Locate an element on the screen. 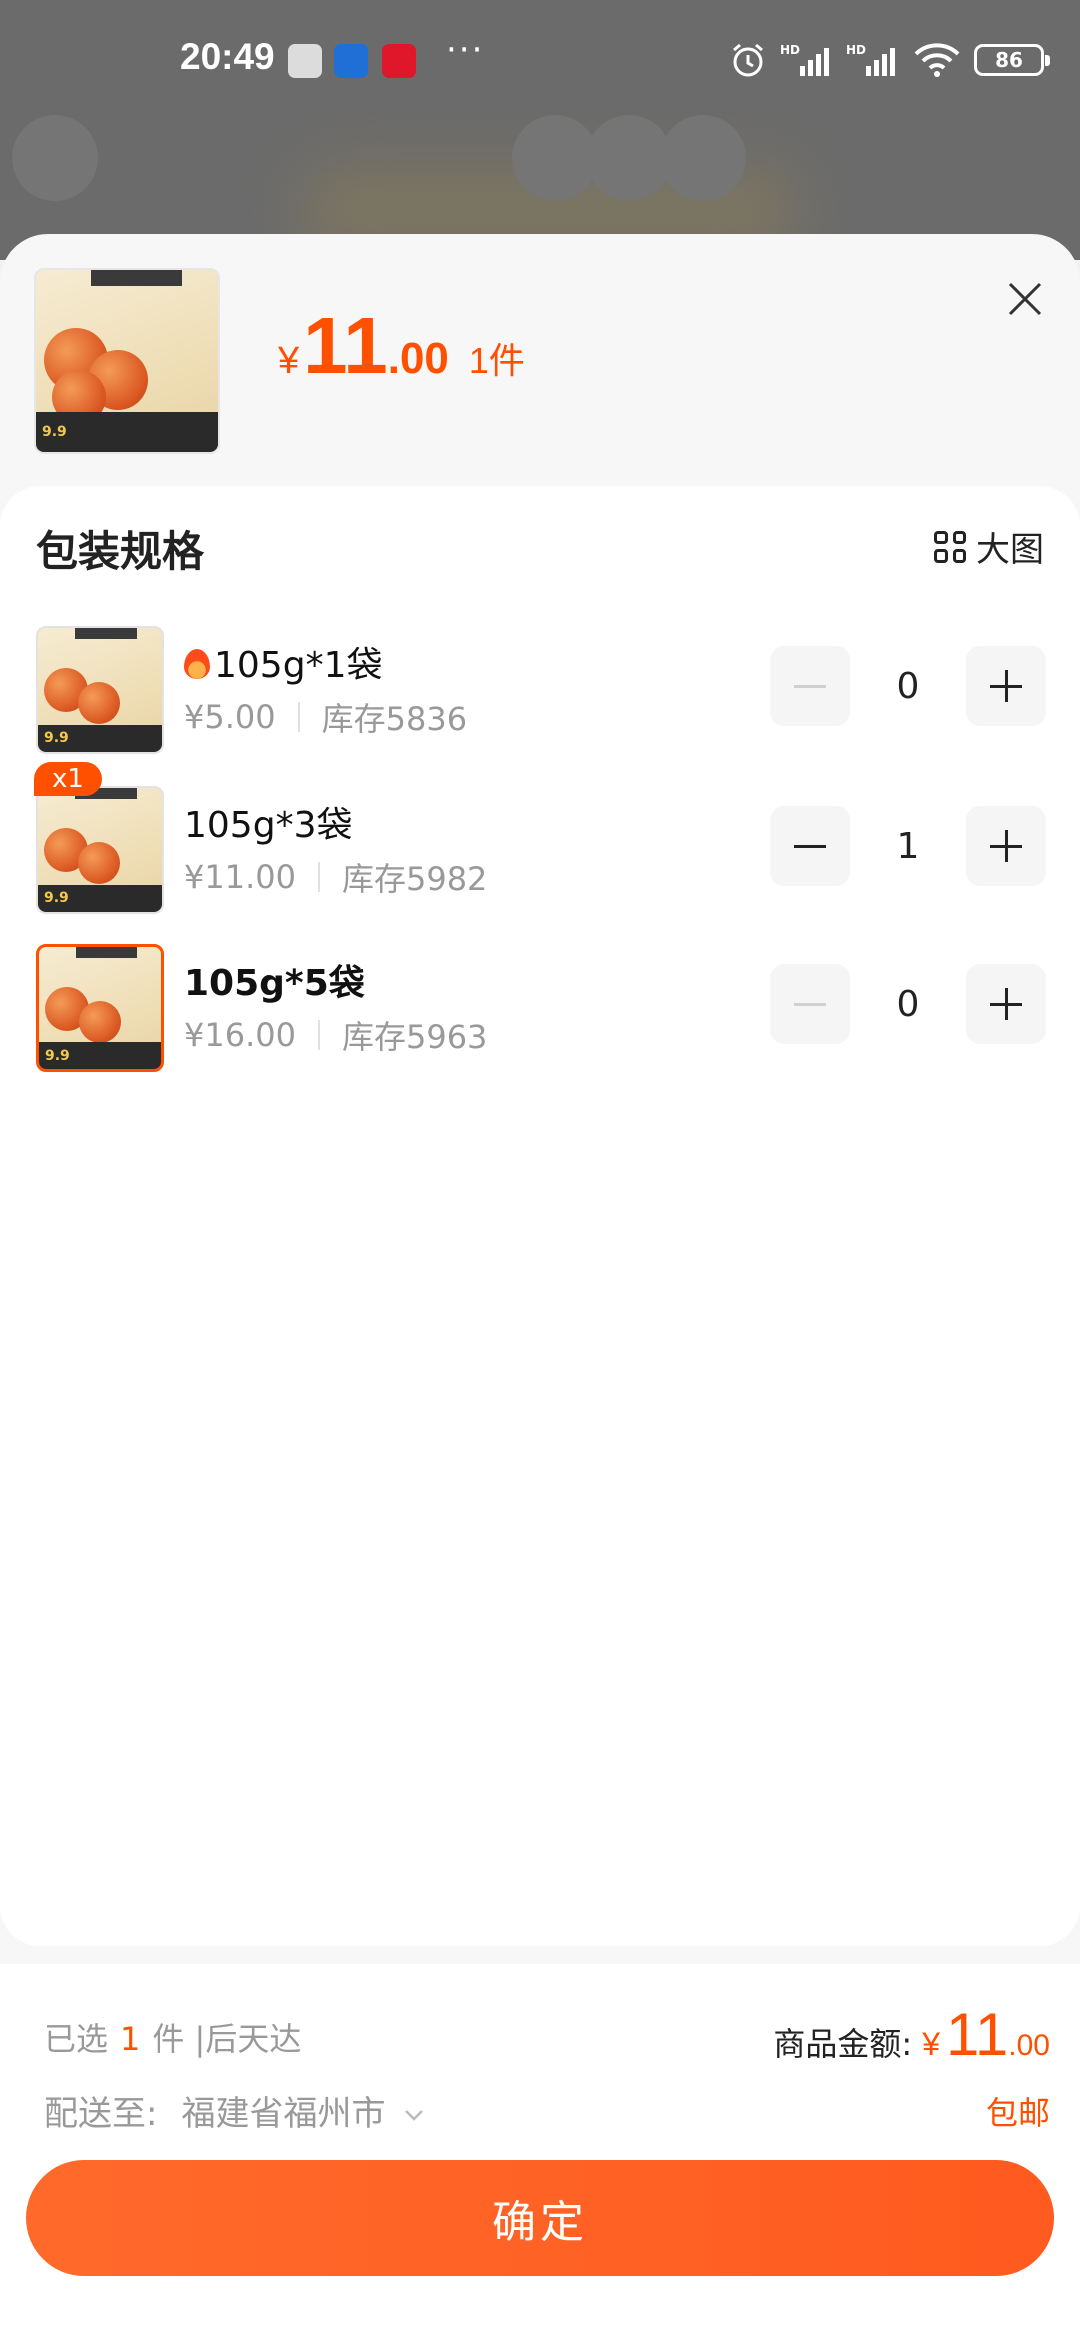  sku-stock: 库存5836 is located at coordinates (394, 719).